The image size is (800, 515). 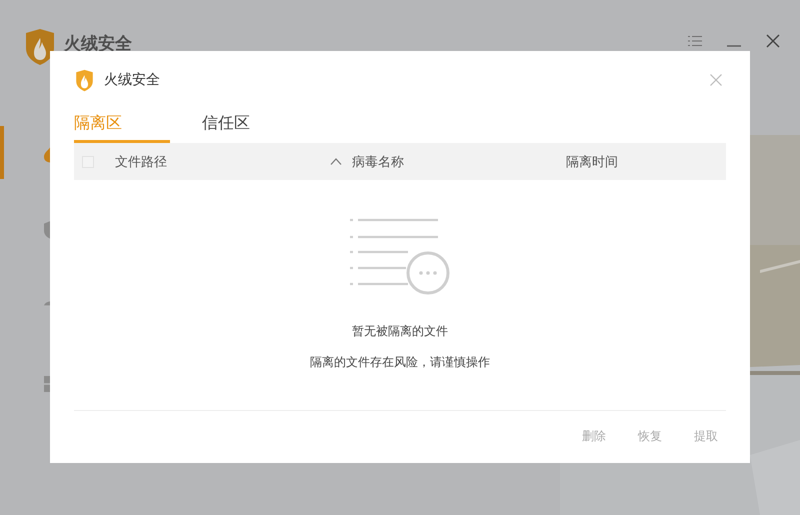 I want to click on menu-icon, so click(x=695, y=41).